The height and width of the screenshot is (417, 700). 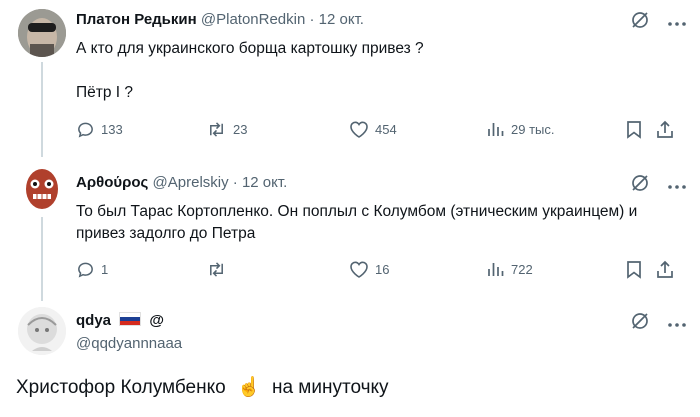 I want to click on views-button: 29 тыс., so click(x=520, y=129).